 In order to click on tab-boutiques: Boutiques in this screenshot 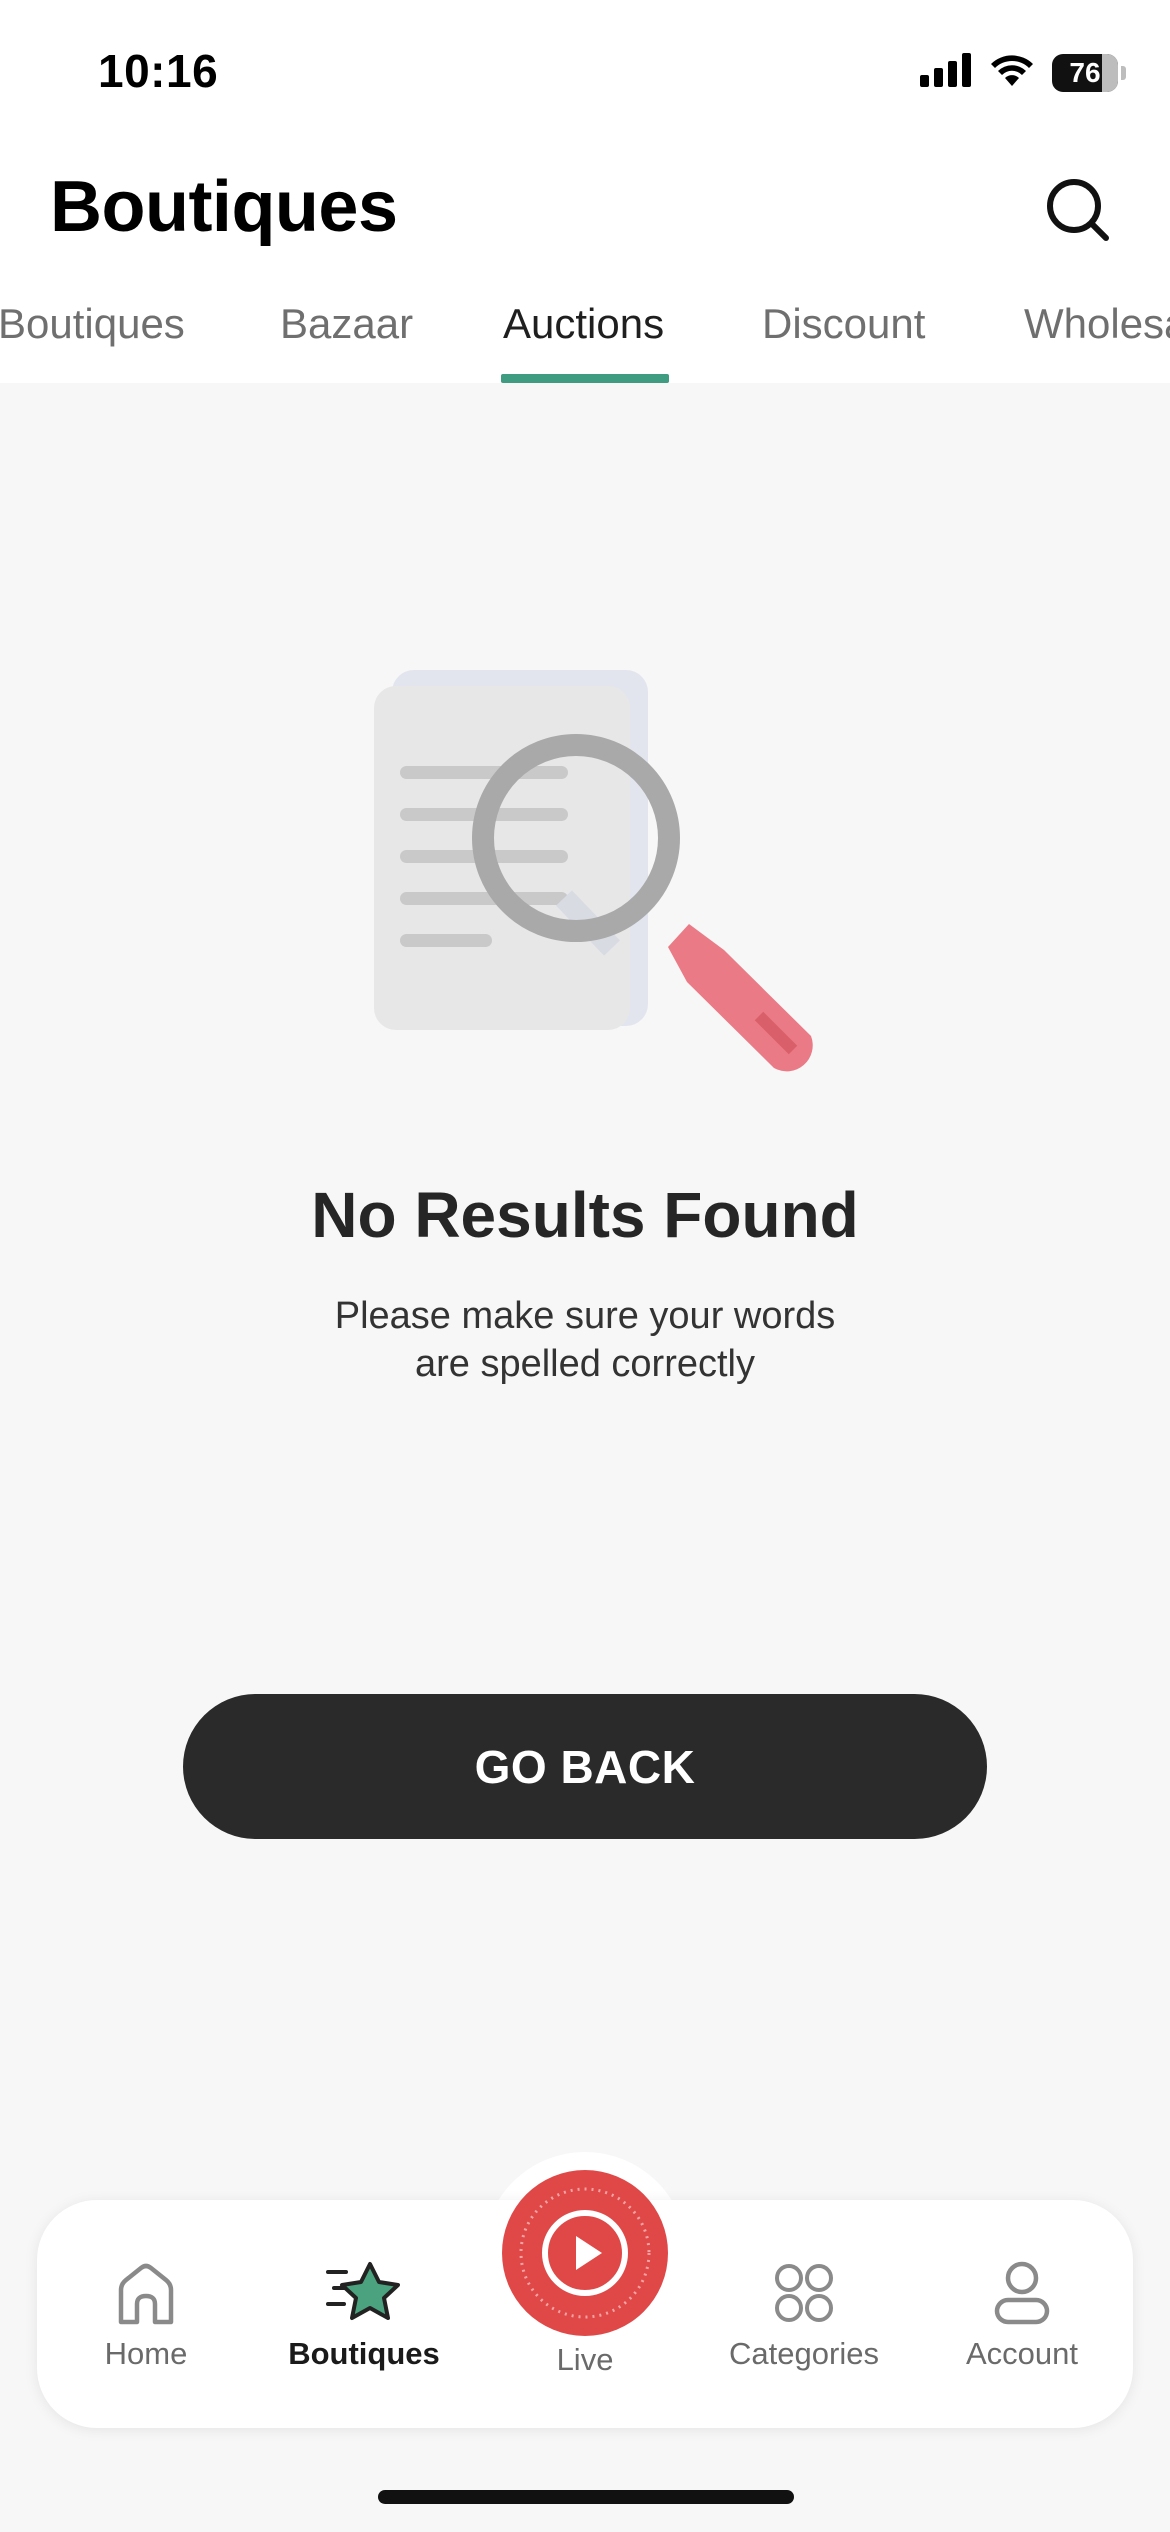, I will do `click(92, 324)`.